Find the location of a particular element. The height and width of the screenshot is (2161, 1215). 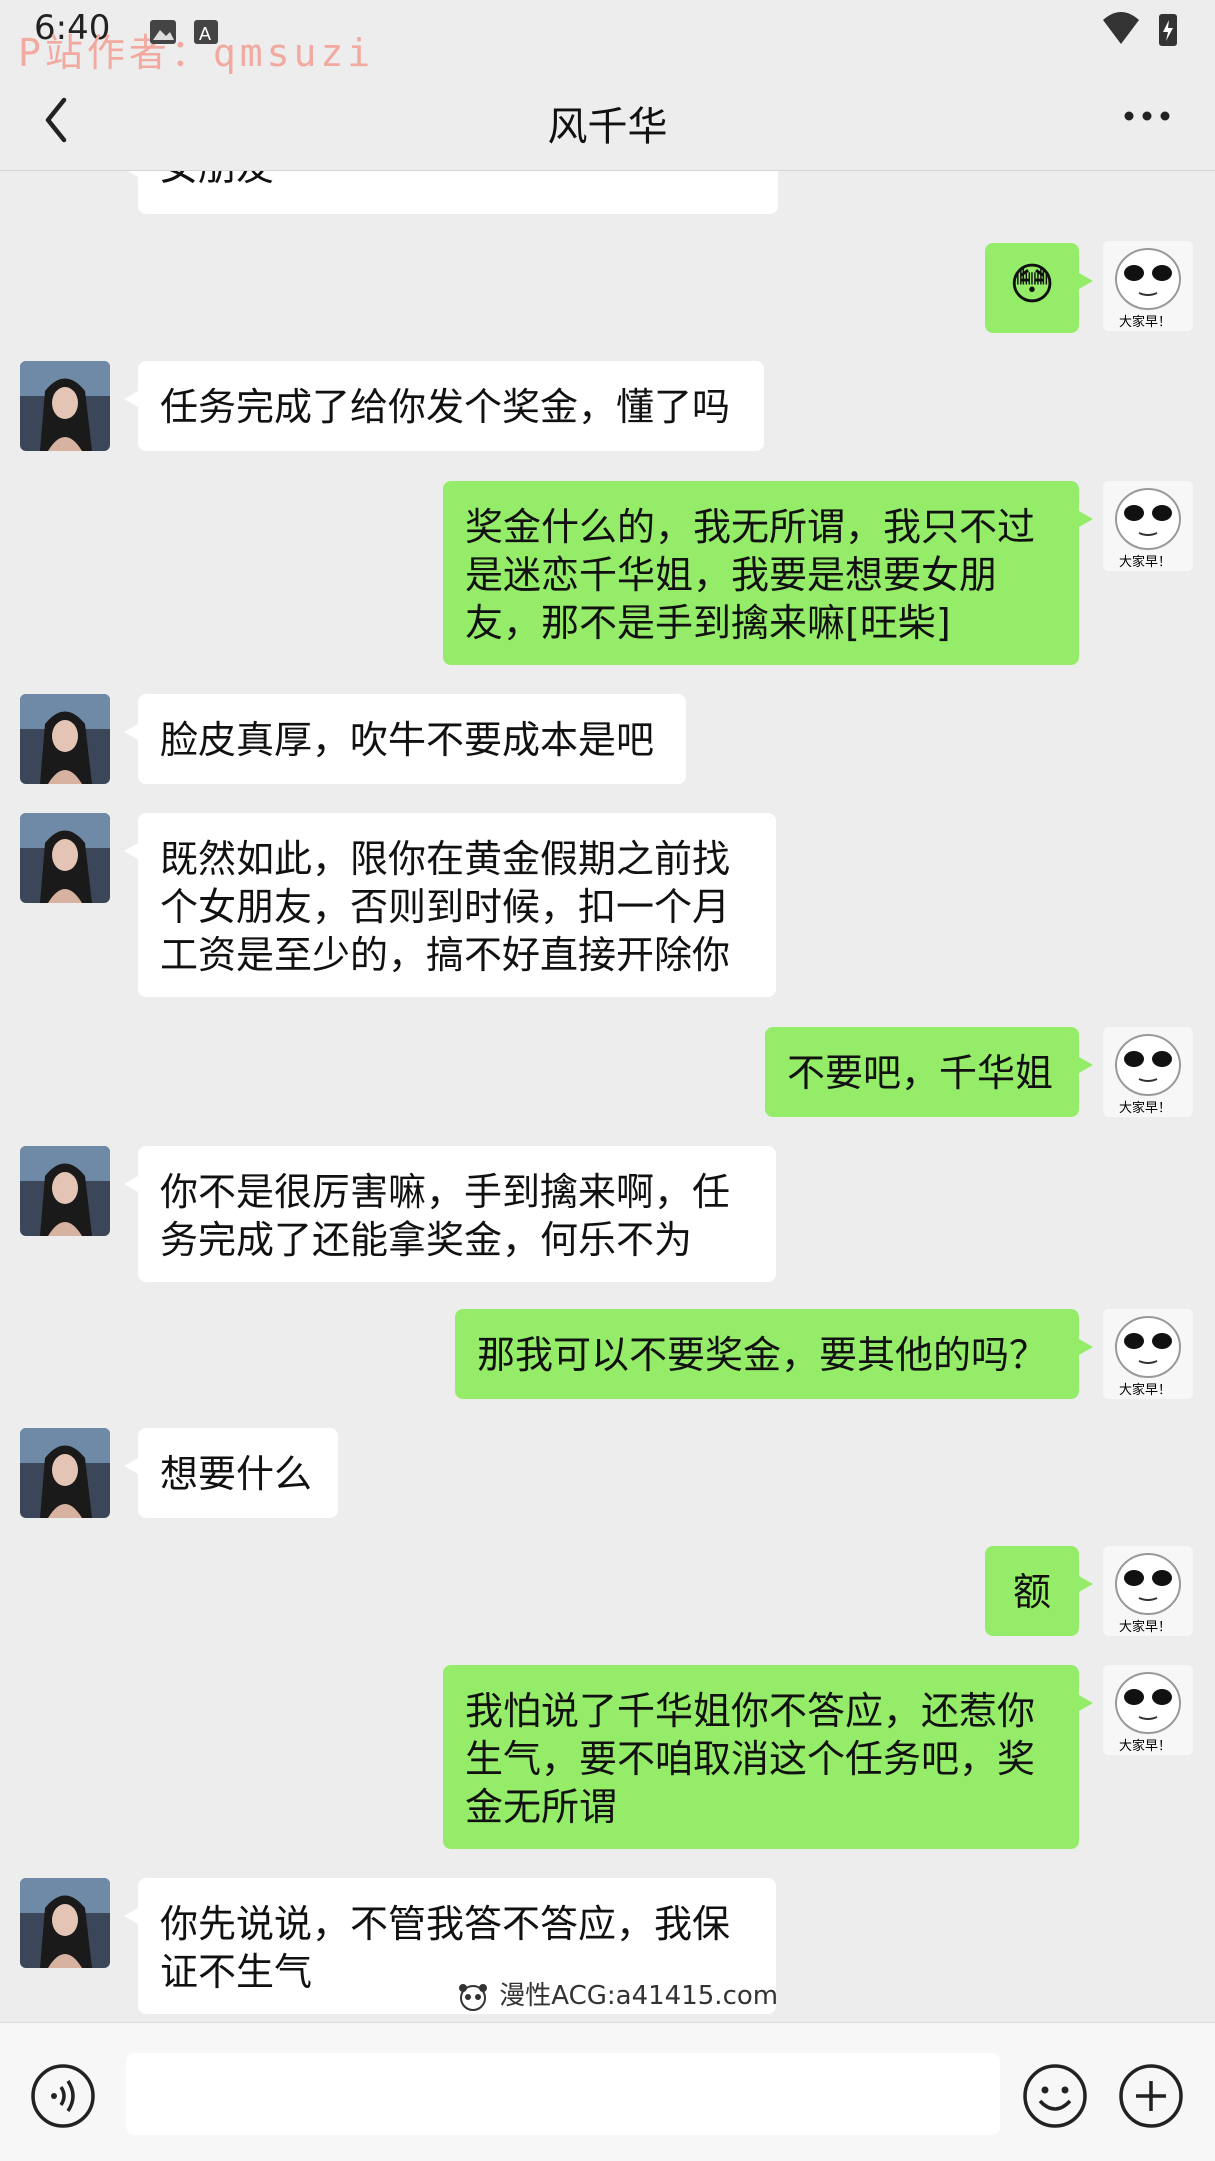

svg-text: A is located at coordinates (205, 34).